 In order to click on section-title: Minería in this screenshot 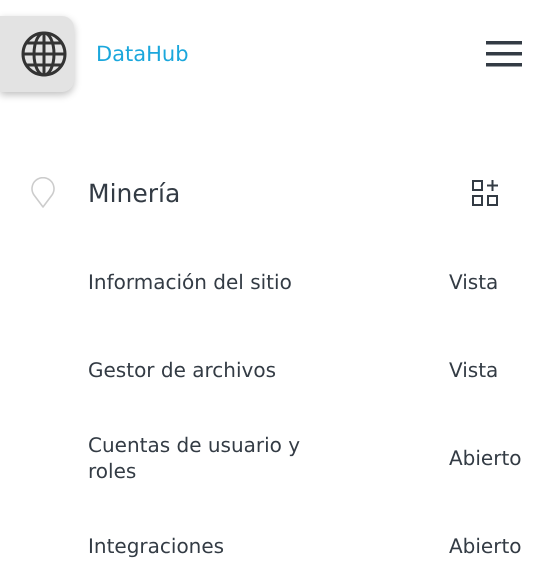, I will do `click(135, 193)`.